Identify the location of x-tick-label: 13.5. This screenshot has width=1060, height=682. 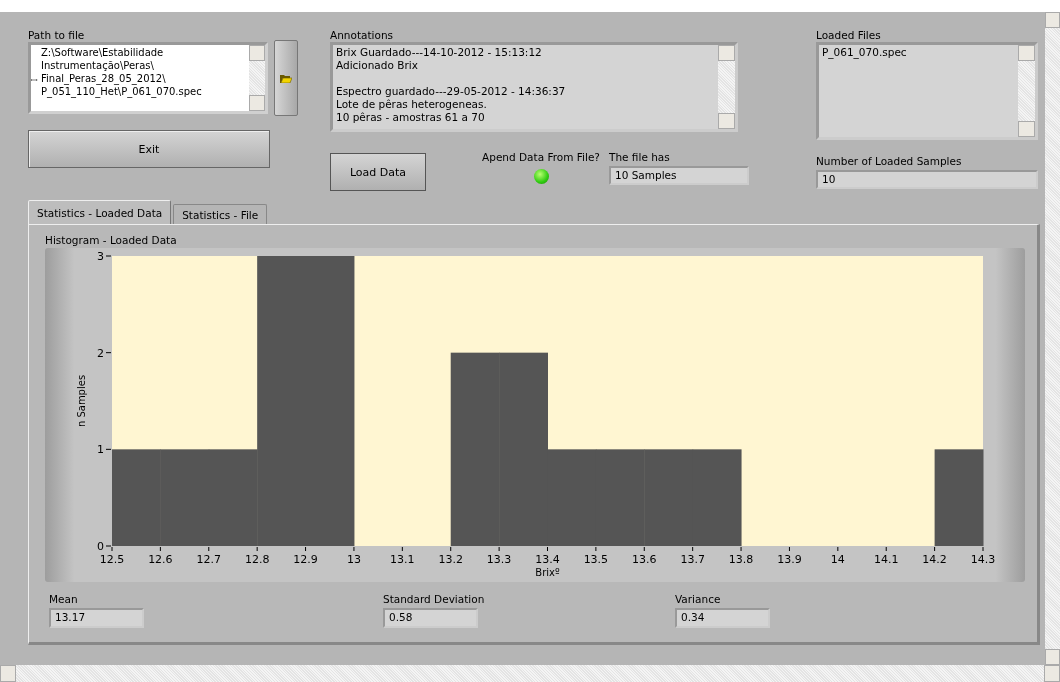
(596, 559).